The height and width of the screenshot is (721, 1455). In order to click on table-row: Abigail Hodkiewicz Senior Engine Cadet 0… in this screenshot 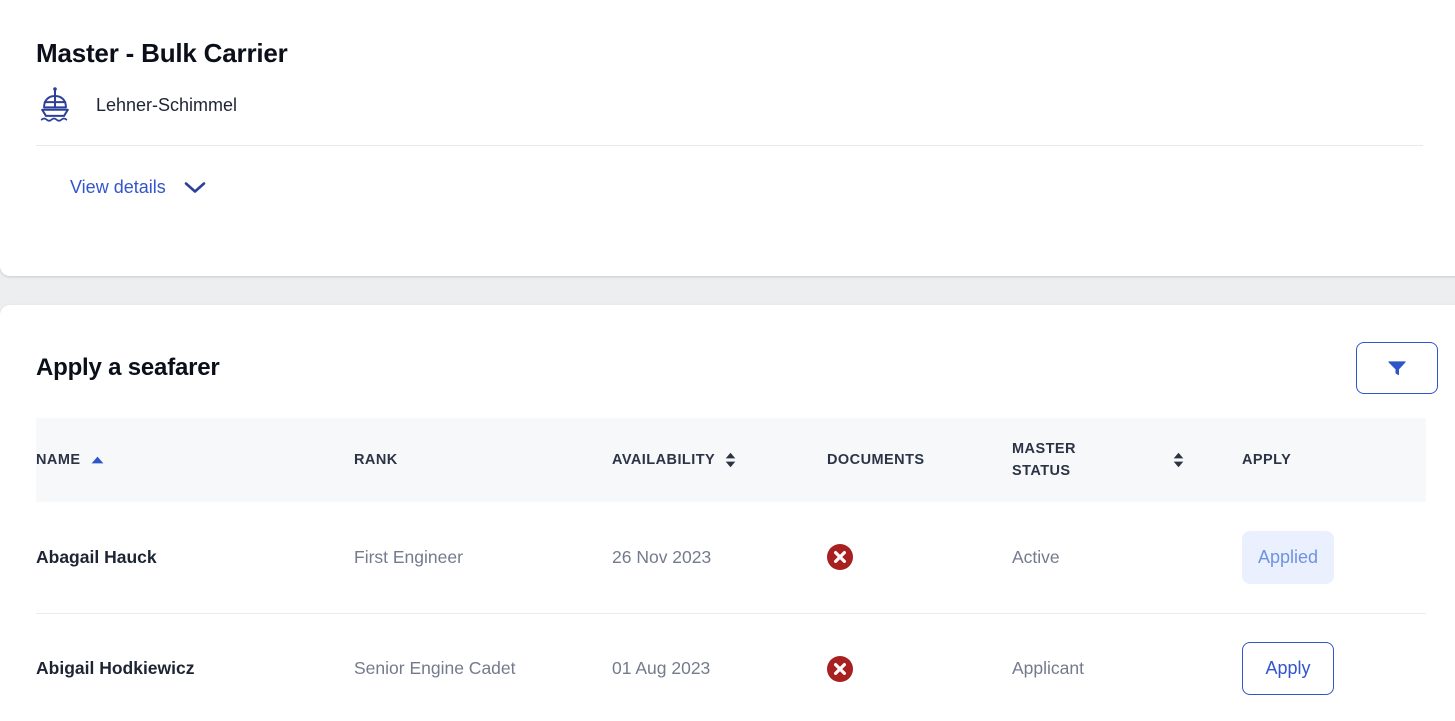, I will do `click(731, 667)`.